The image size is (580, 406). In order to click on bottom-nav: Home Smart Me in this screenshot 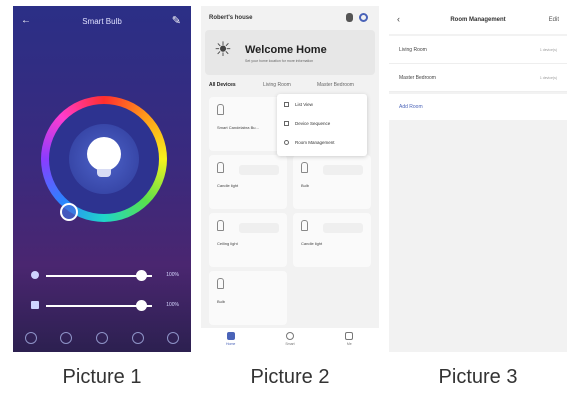, I will do `click(290, 340)`.